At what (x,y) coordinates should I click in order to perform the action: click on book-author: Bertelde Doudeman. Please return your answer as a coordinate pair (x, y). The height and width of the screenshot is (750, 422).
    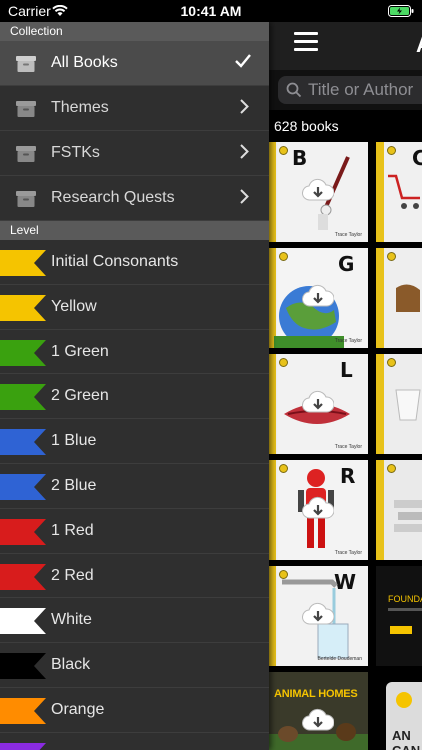
    Looking at the image, I should click on (339, 659).